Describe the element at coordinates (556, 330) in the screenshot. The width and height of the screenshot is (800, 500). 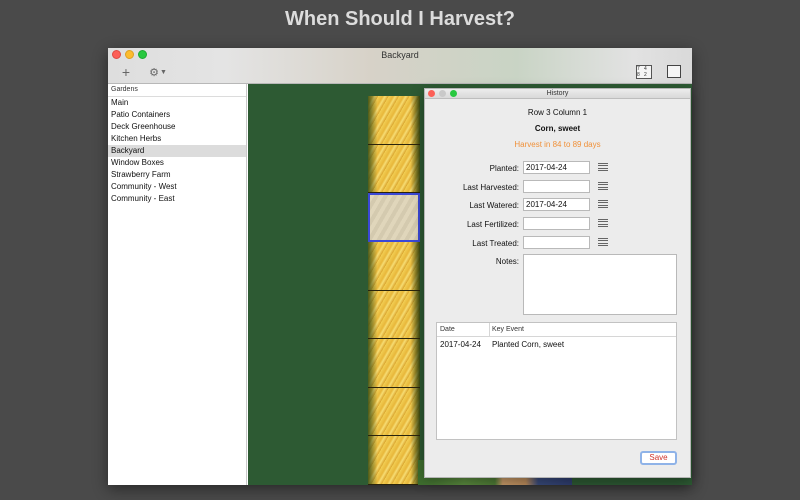
I see `table-header: Date Key Event` at that location.